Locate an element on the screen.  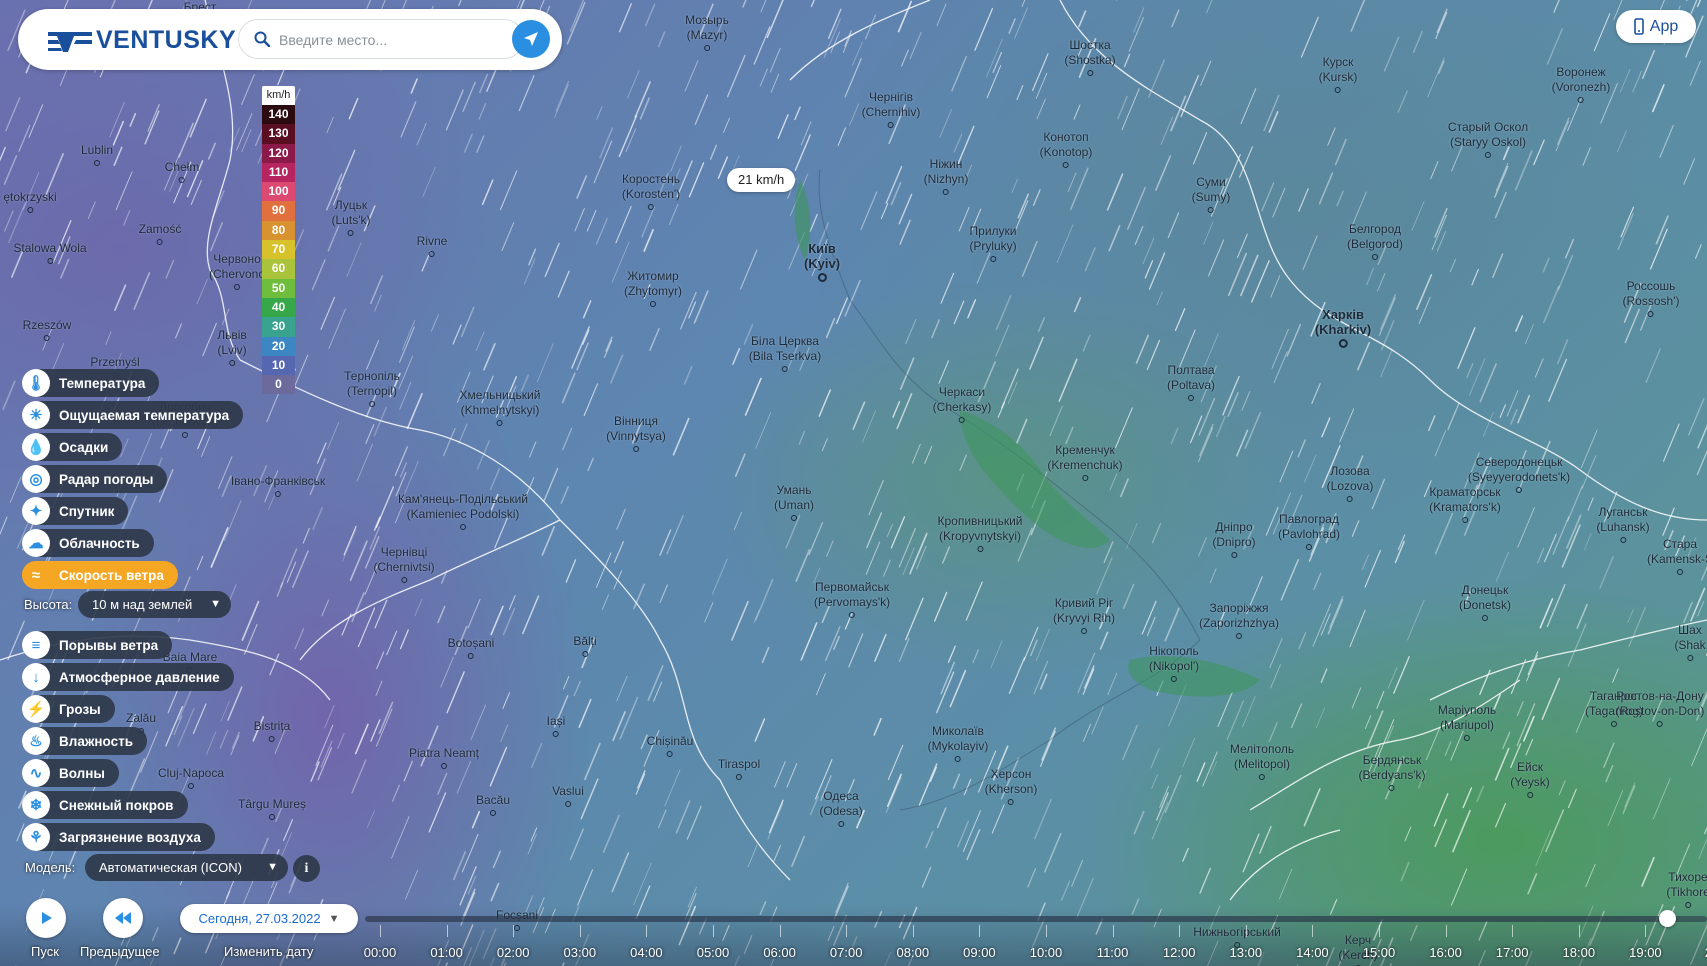
city-label: Ніжин (Nizhyn) is located at coordinates (946, 176).